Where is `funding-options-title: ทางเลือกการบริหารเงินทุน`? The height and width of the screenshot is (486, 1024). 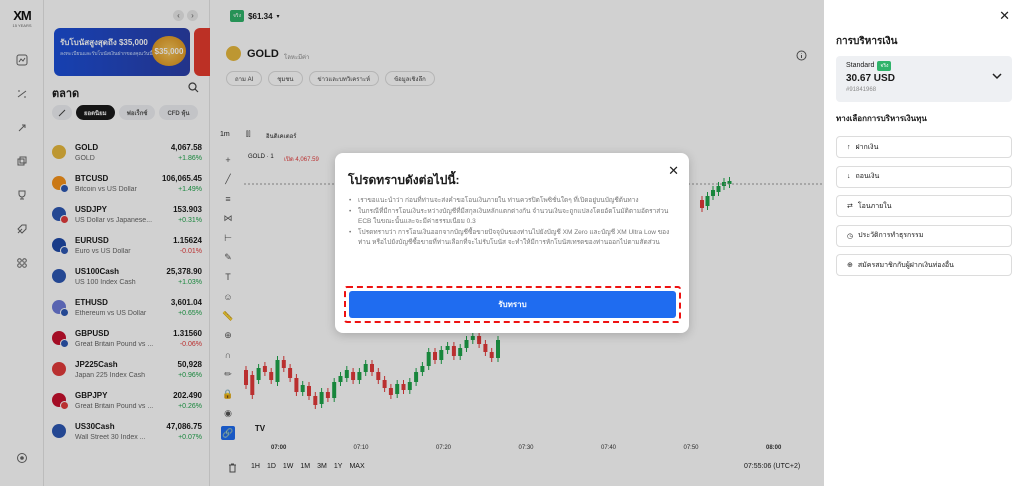
funding-options-title: ทางเลือกการบริหารเงินทุน is located at coordinates (881, 118).